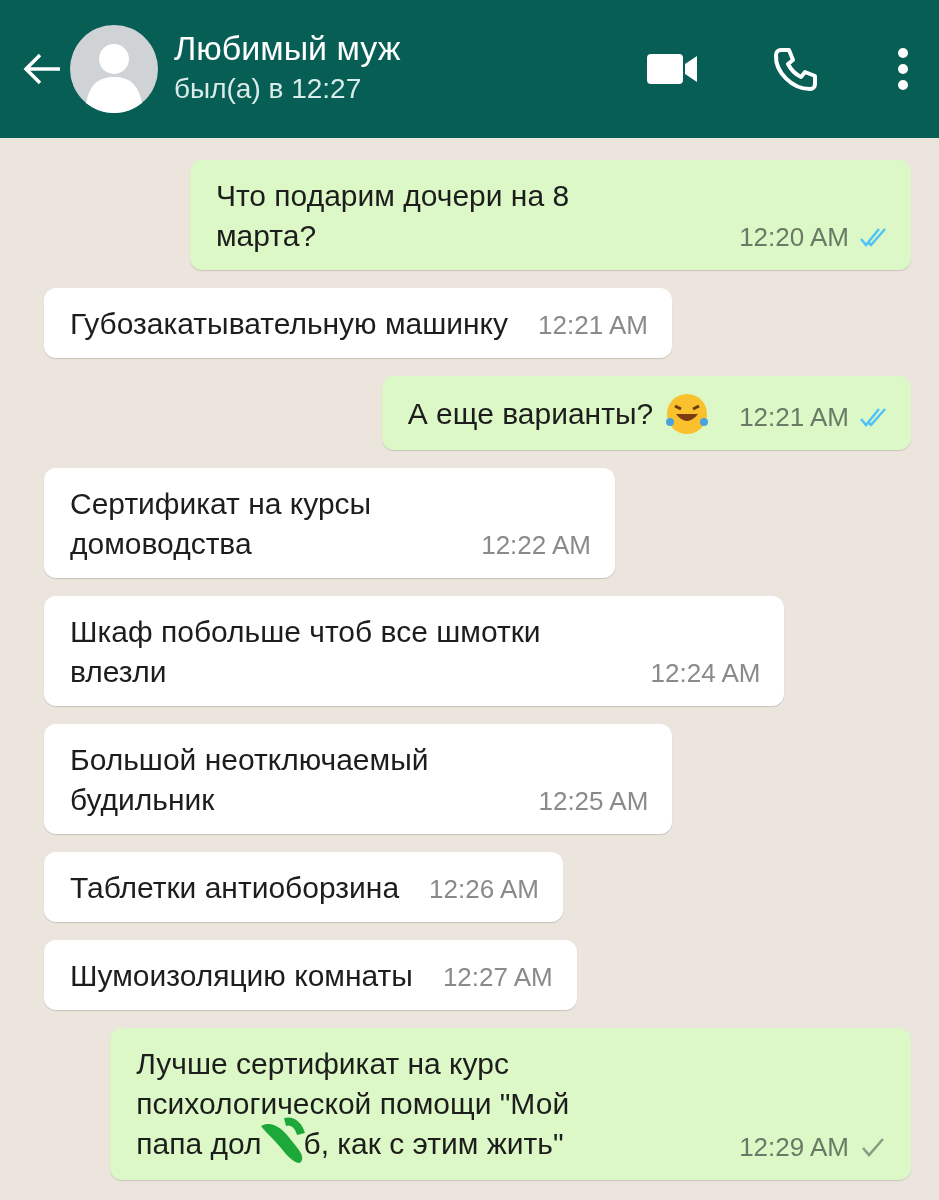  I want to click on message-time: 12:20 AM, so click(794, 237).